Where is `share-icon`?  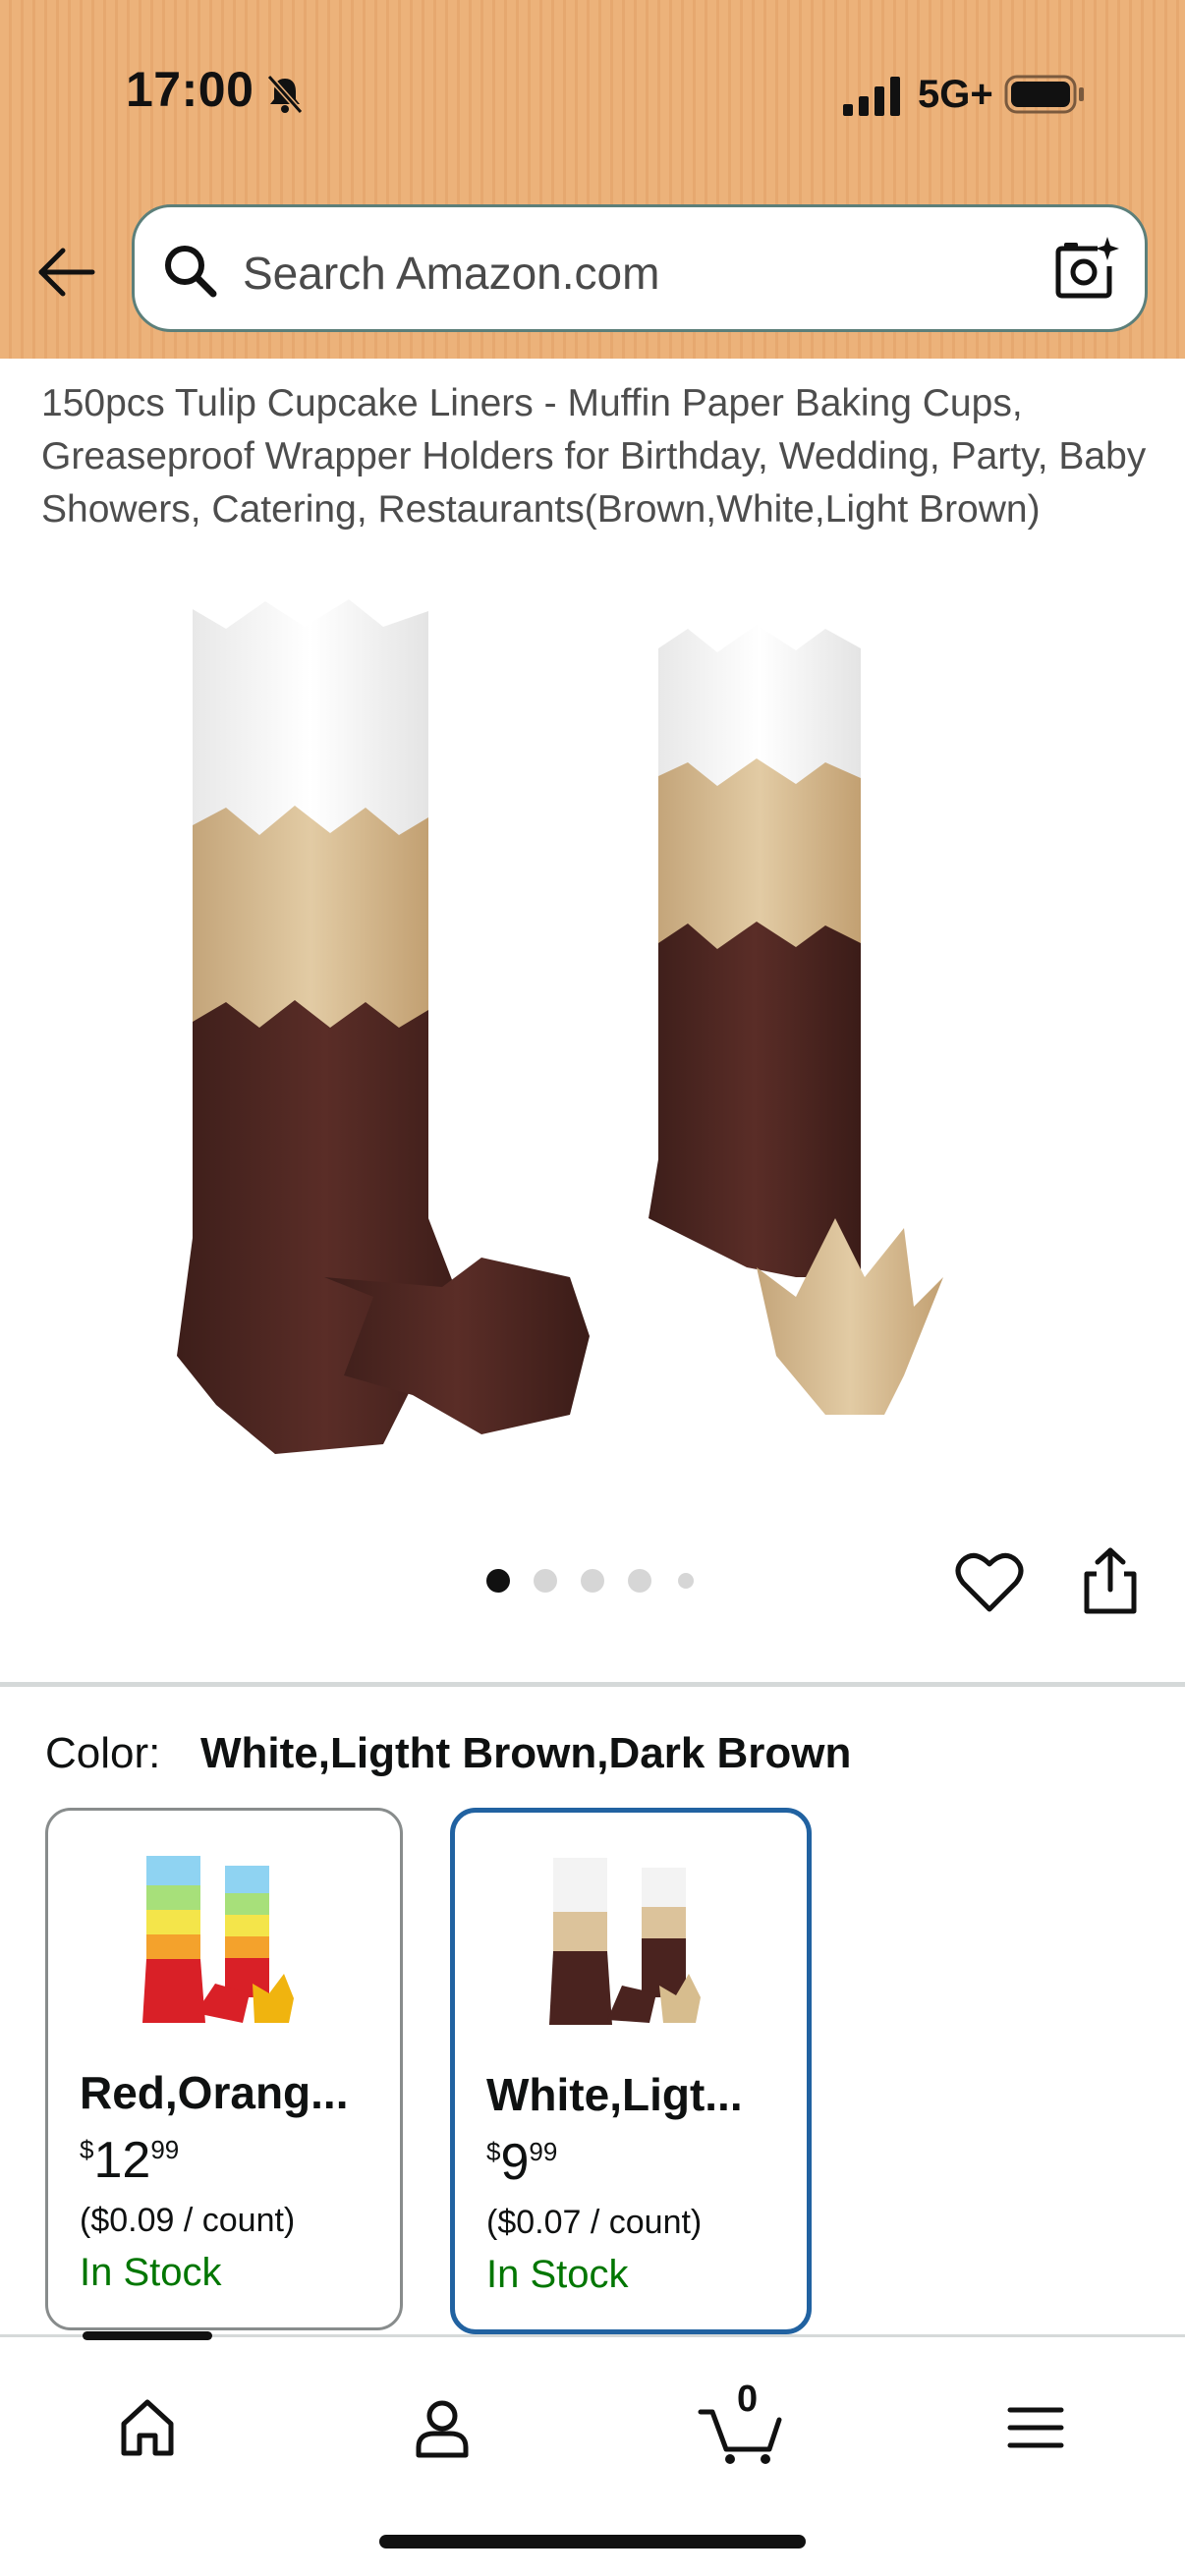
share-icon is located at coordinates (1111, 1580).